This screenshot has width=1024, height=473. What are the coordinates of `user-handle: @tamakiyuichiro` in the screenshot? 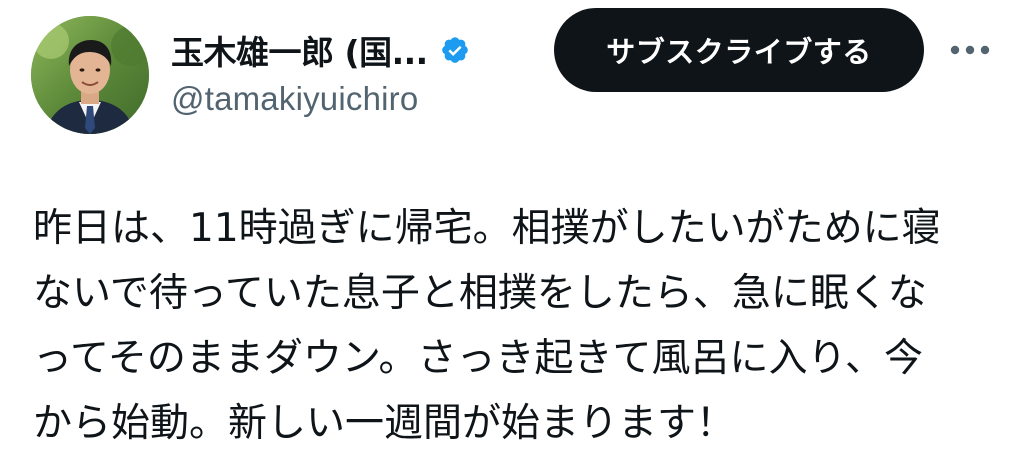 It's located at (351, 99).